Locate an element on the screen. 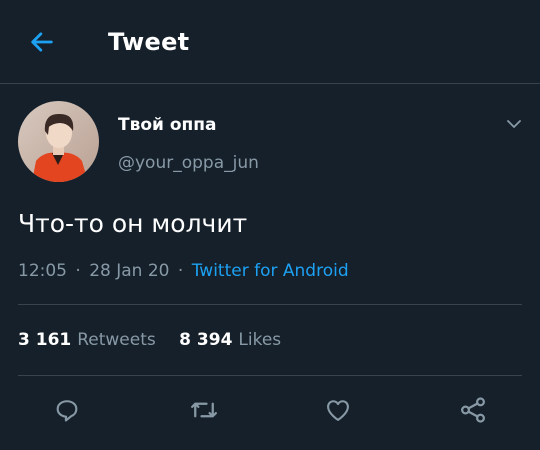 The width and height of the screenshot is (540, 450). tweet-text: Что-то он молчит is located at coordinates (133, 223).